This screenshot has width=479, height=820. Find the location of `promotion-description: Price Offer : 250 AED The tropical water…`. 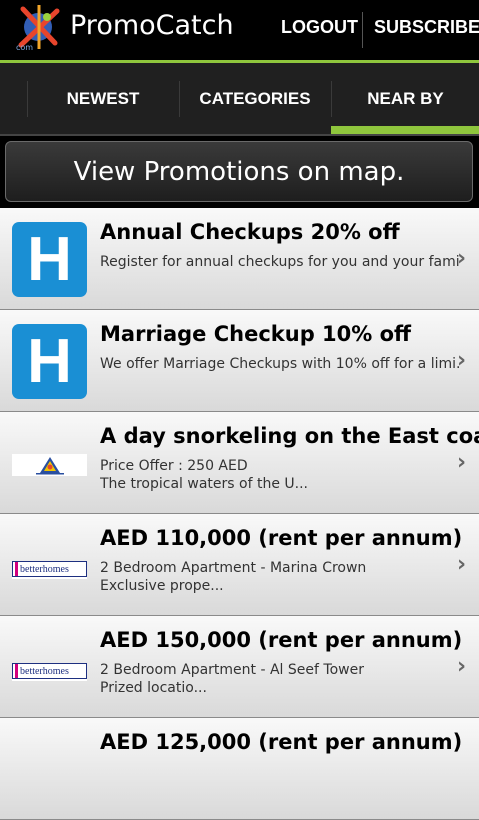

promotion-description: Price Offer : 250 AED The tropical water… is located at coordinates (280, 475).